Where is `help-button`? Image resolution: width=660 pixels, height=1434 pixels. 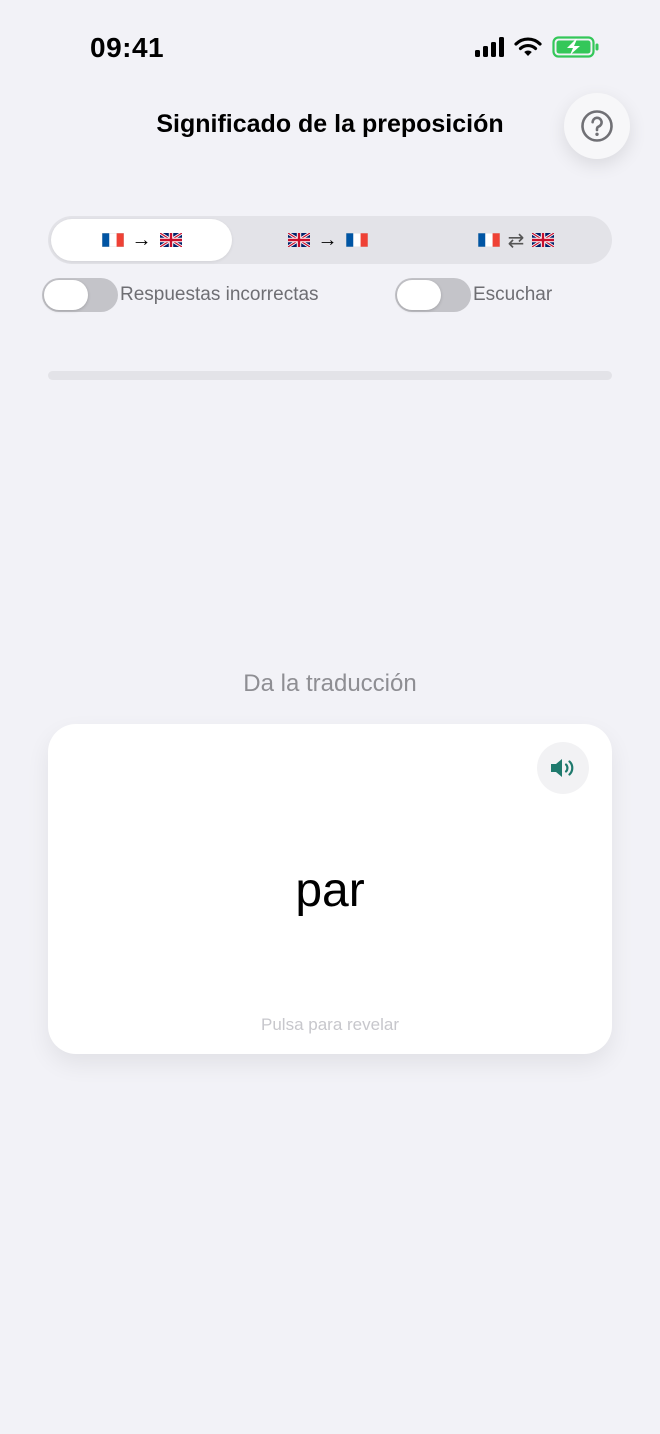
help-button is located at coordinates (597, 126).